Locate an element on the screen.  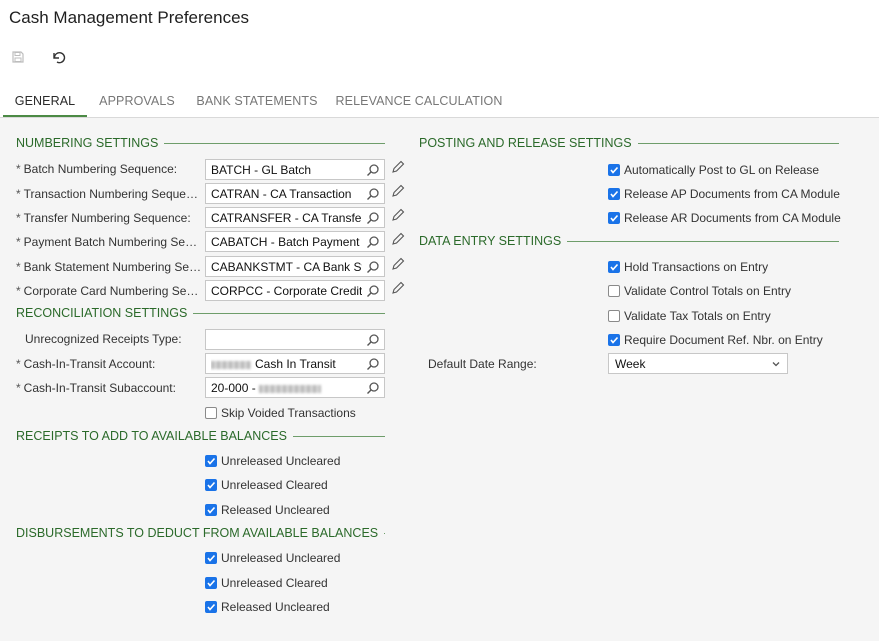
unrecognized-receipts-label: Unrecognized Receipts Type: is located at coordinates (103, 339).